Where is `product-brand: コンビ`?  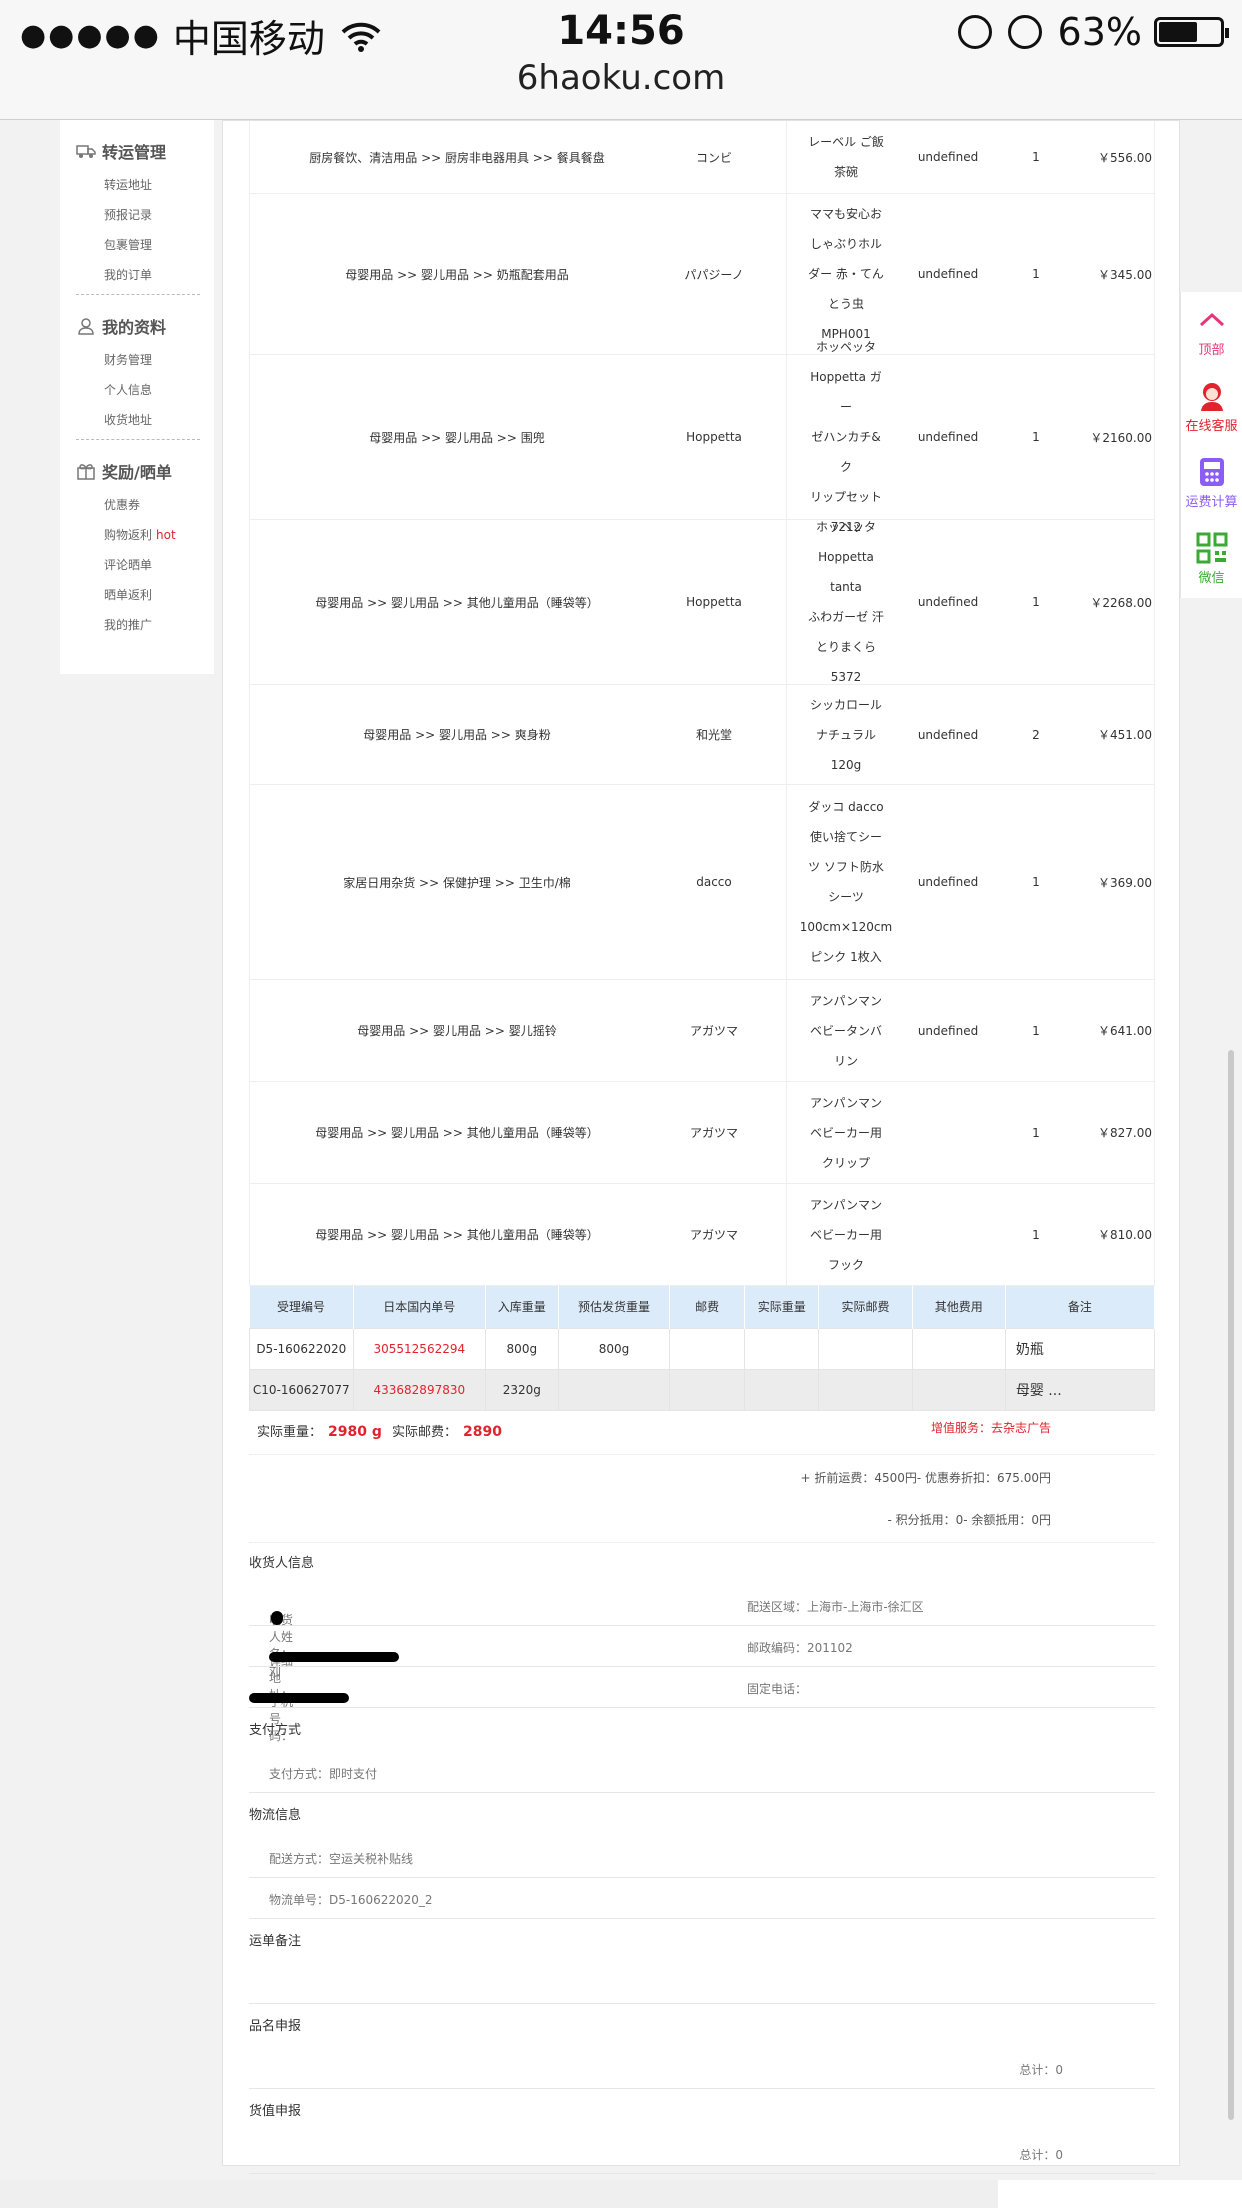 product-brand: コンビ is located at coordinates (713, 157).